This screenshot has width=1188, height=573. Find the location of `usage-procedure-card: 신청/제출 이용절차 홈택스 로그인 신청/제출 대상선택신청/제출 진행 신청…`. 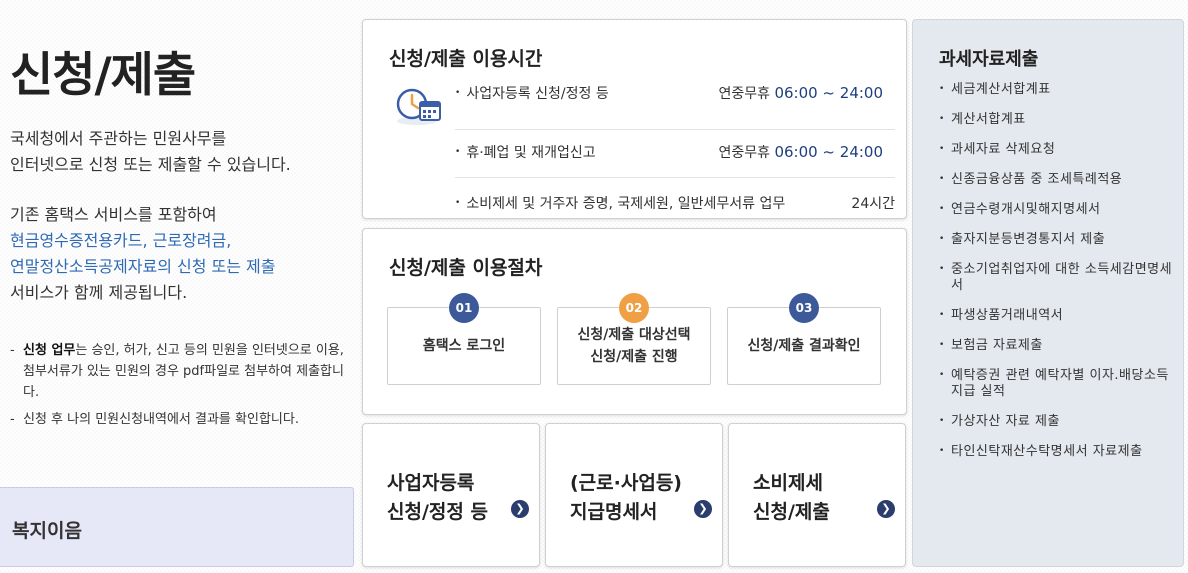

usage-procedure-card: 신청/제출 이용절차 홈택스 로그인 신청/제출 대상선택신청/제출 진행 신청… is located at coordinates (634, 321).